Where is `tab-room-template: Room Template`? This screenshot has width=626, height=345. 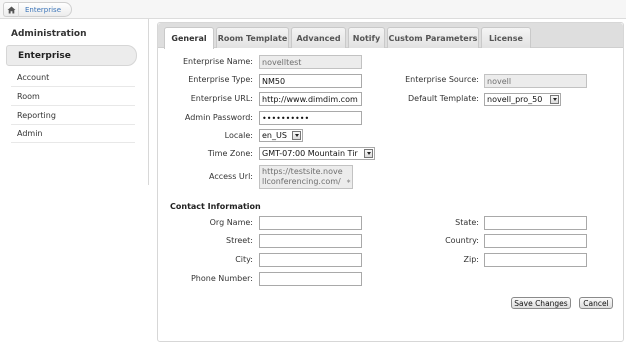 tab-room-template: Room Template is located at coordinates (252, 37).